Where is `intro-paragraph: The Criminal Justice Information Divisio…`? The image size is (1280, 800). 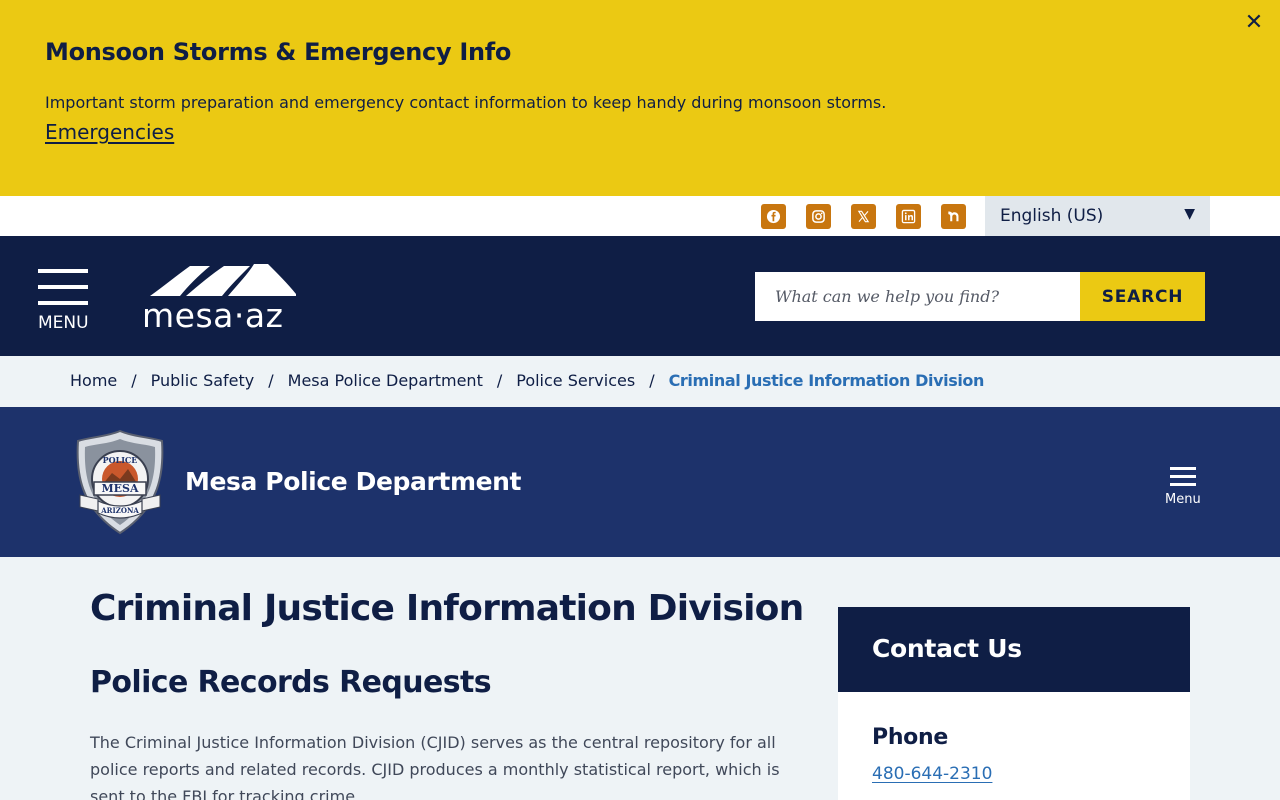 intro-paragraph: The Criminal Justice Information Divisio… is located at coordinates (435, 766).